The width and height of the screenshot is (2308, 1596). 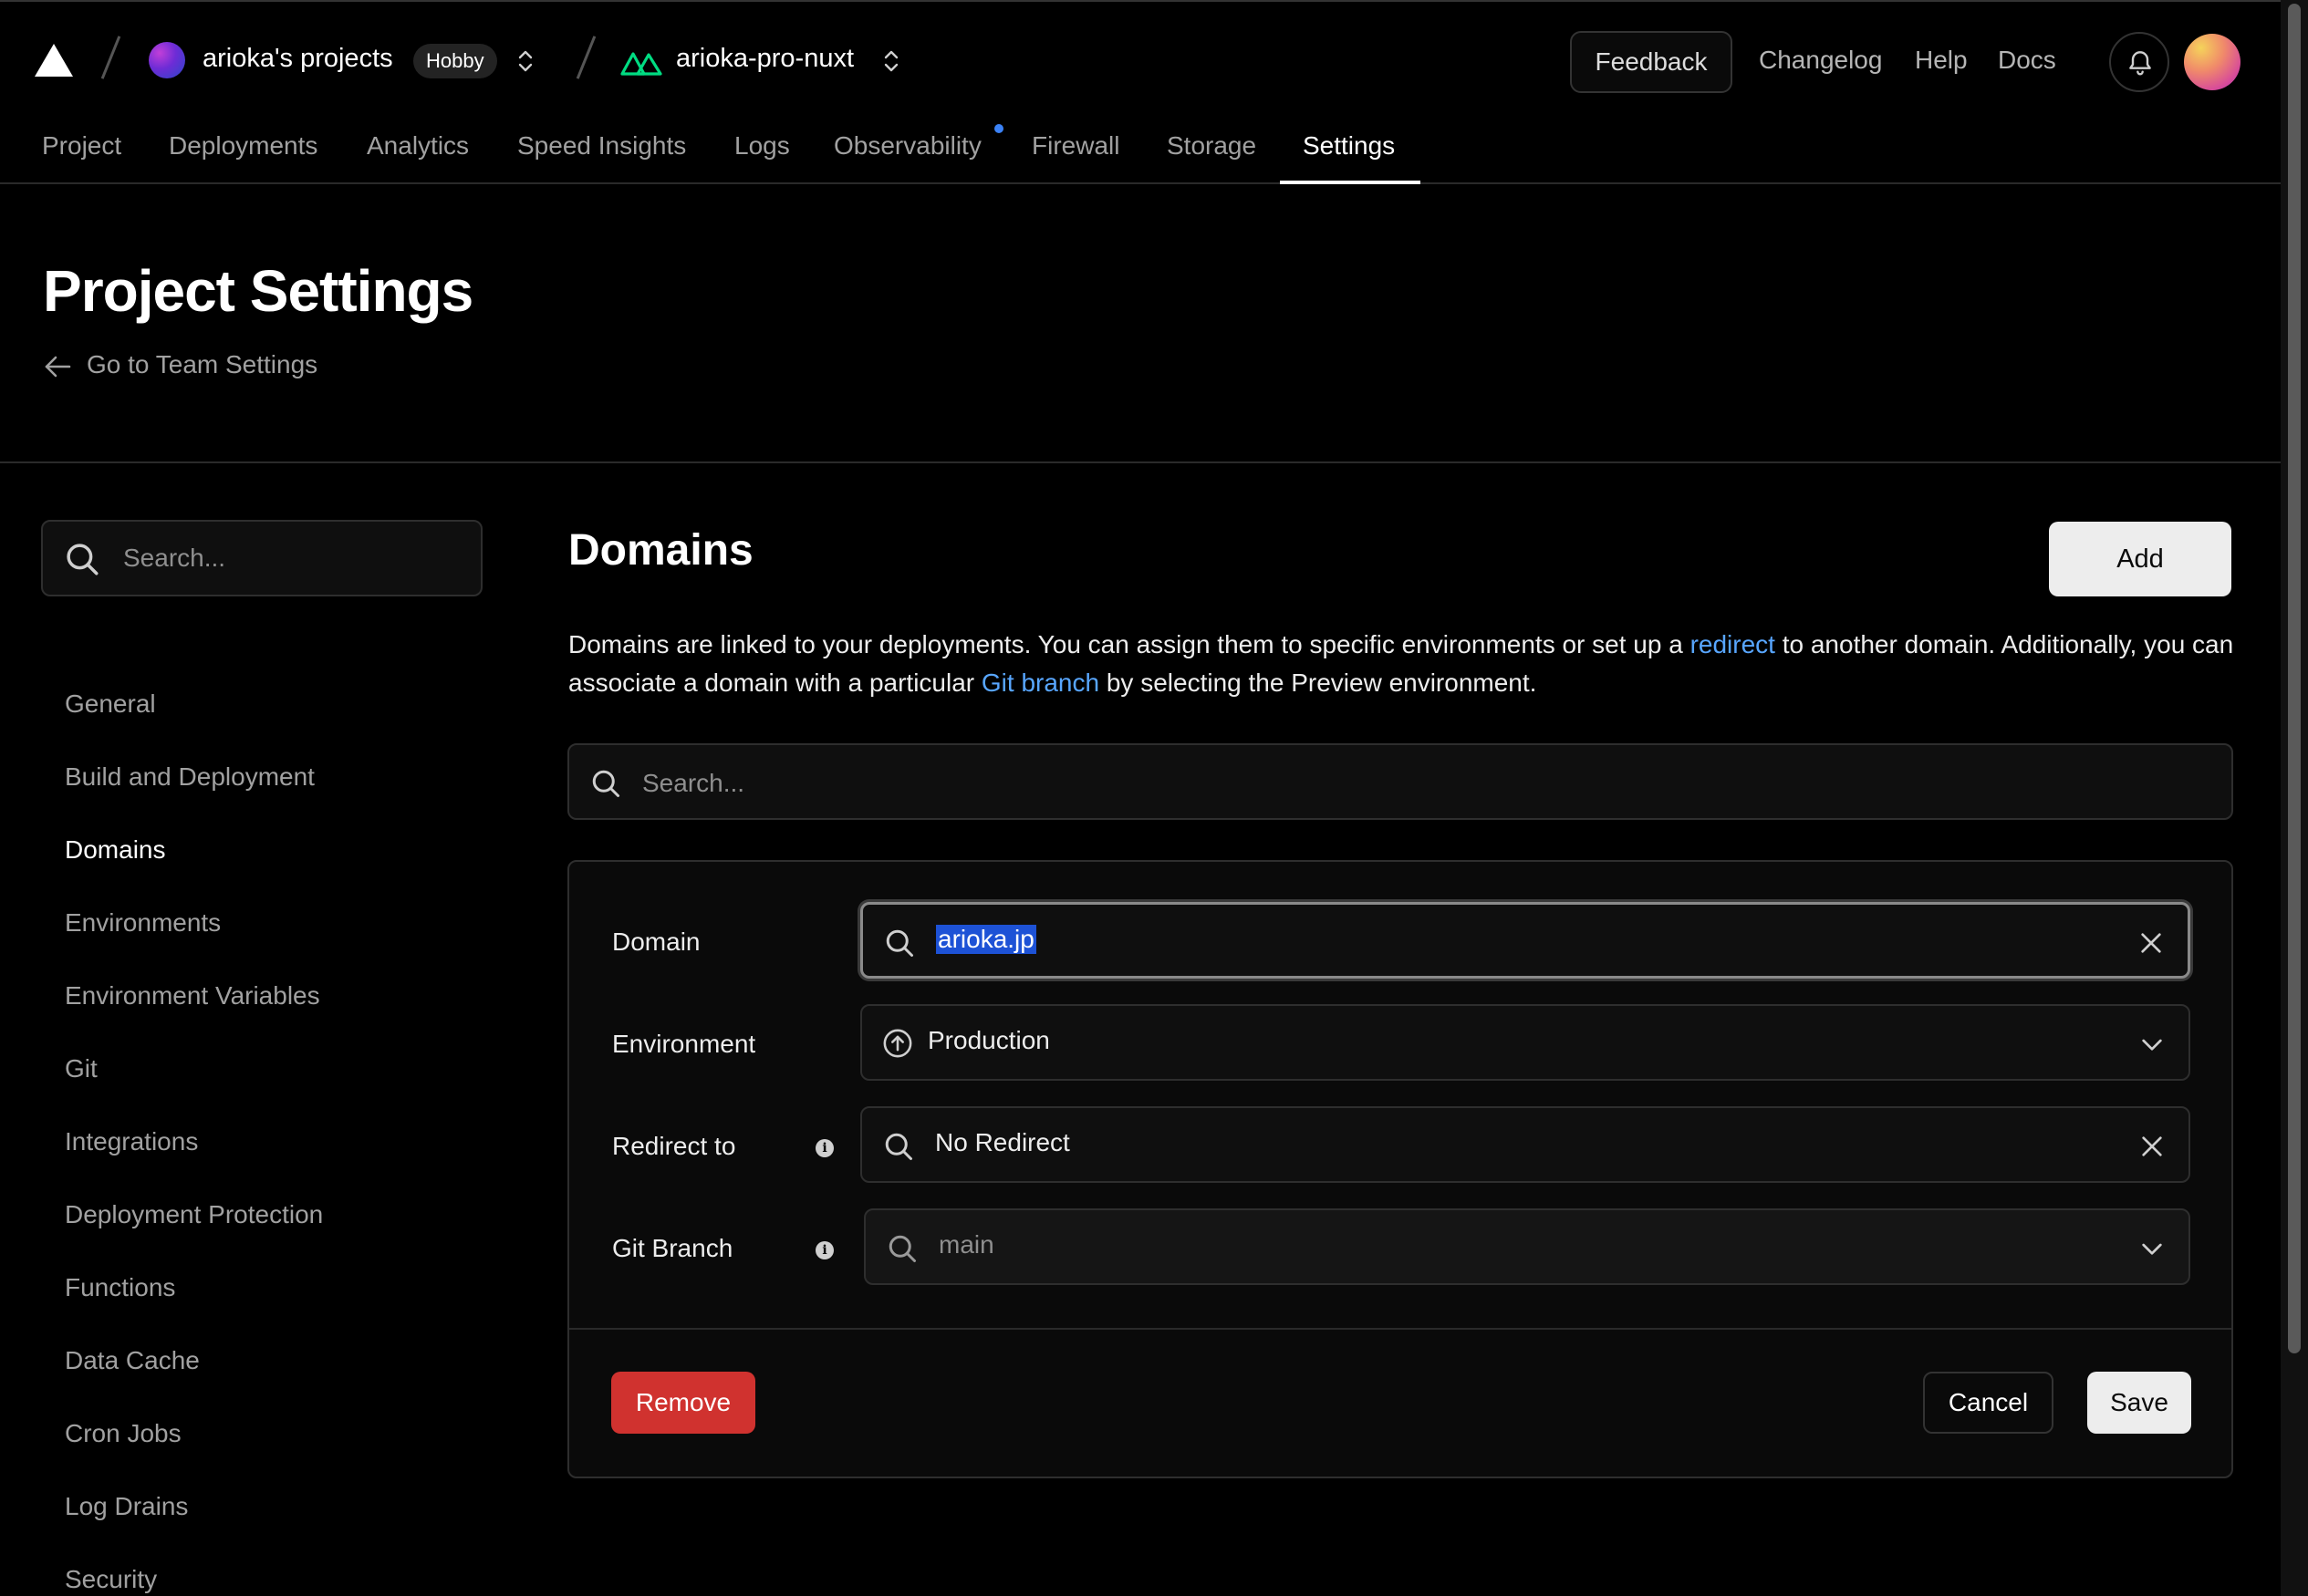 What do you see at coordinates (167, 60) in the screenshot?
I see `team-avatar` at bounding box center [167, 60].